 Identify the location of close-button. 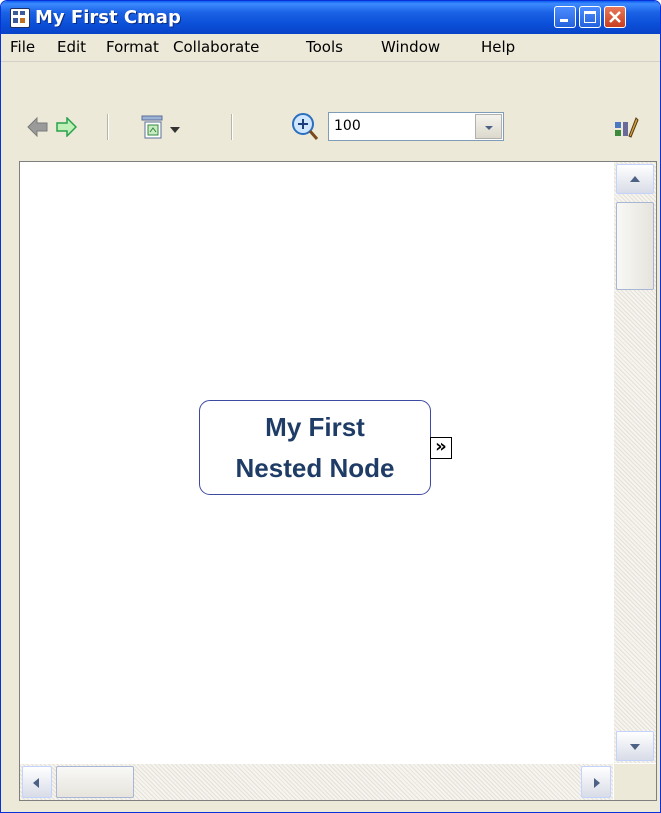
(615, 17).